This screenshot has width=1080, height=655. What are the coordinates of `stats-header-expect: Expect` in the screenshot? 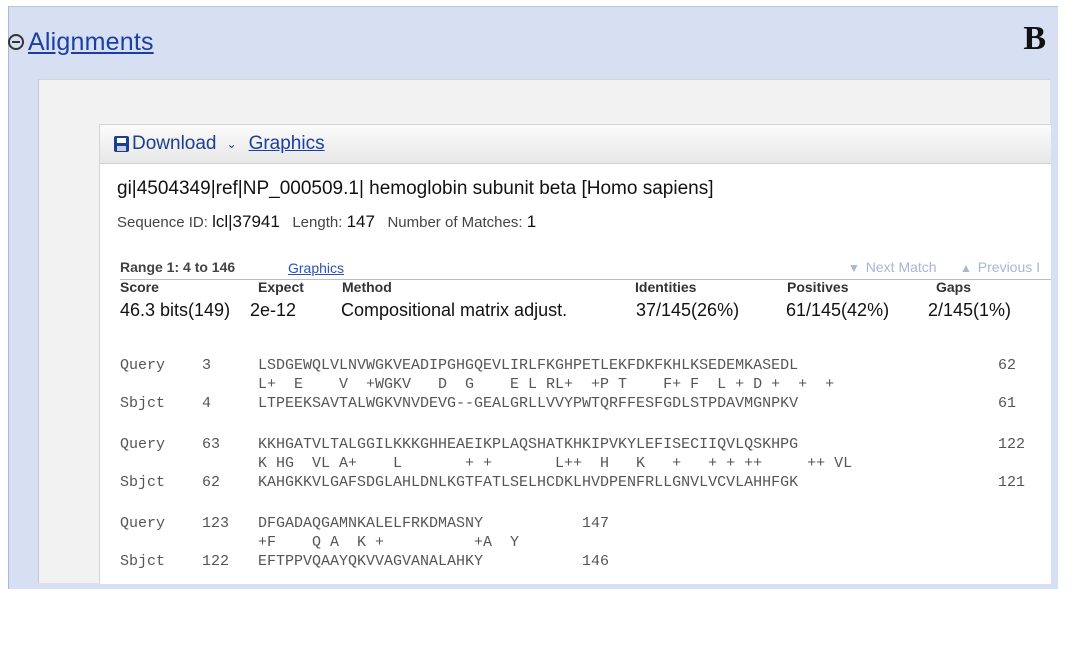 It's located at (281, 287).